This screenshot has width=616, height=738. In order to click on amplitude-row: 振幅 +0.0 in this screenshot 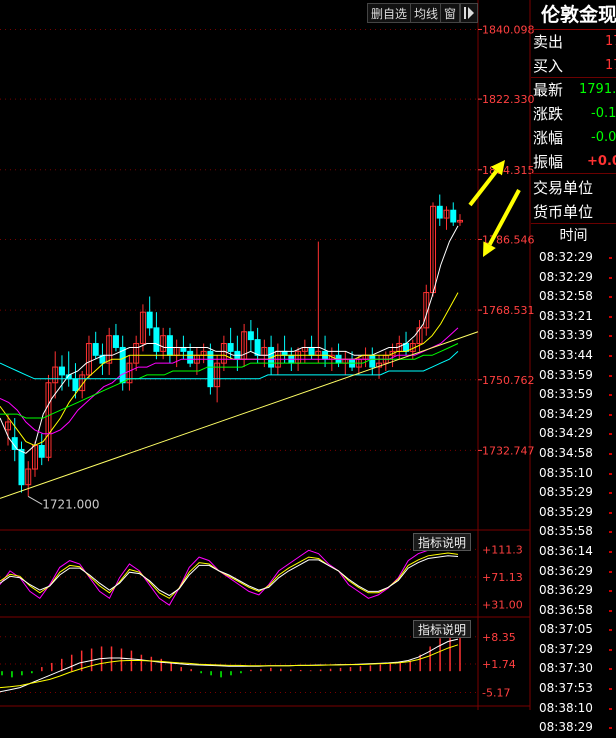, I will do `click(573, 162)`.